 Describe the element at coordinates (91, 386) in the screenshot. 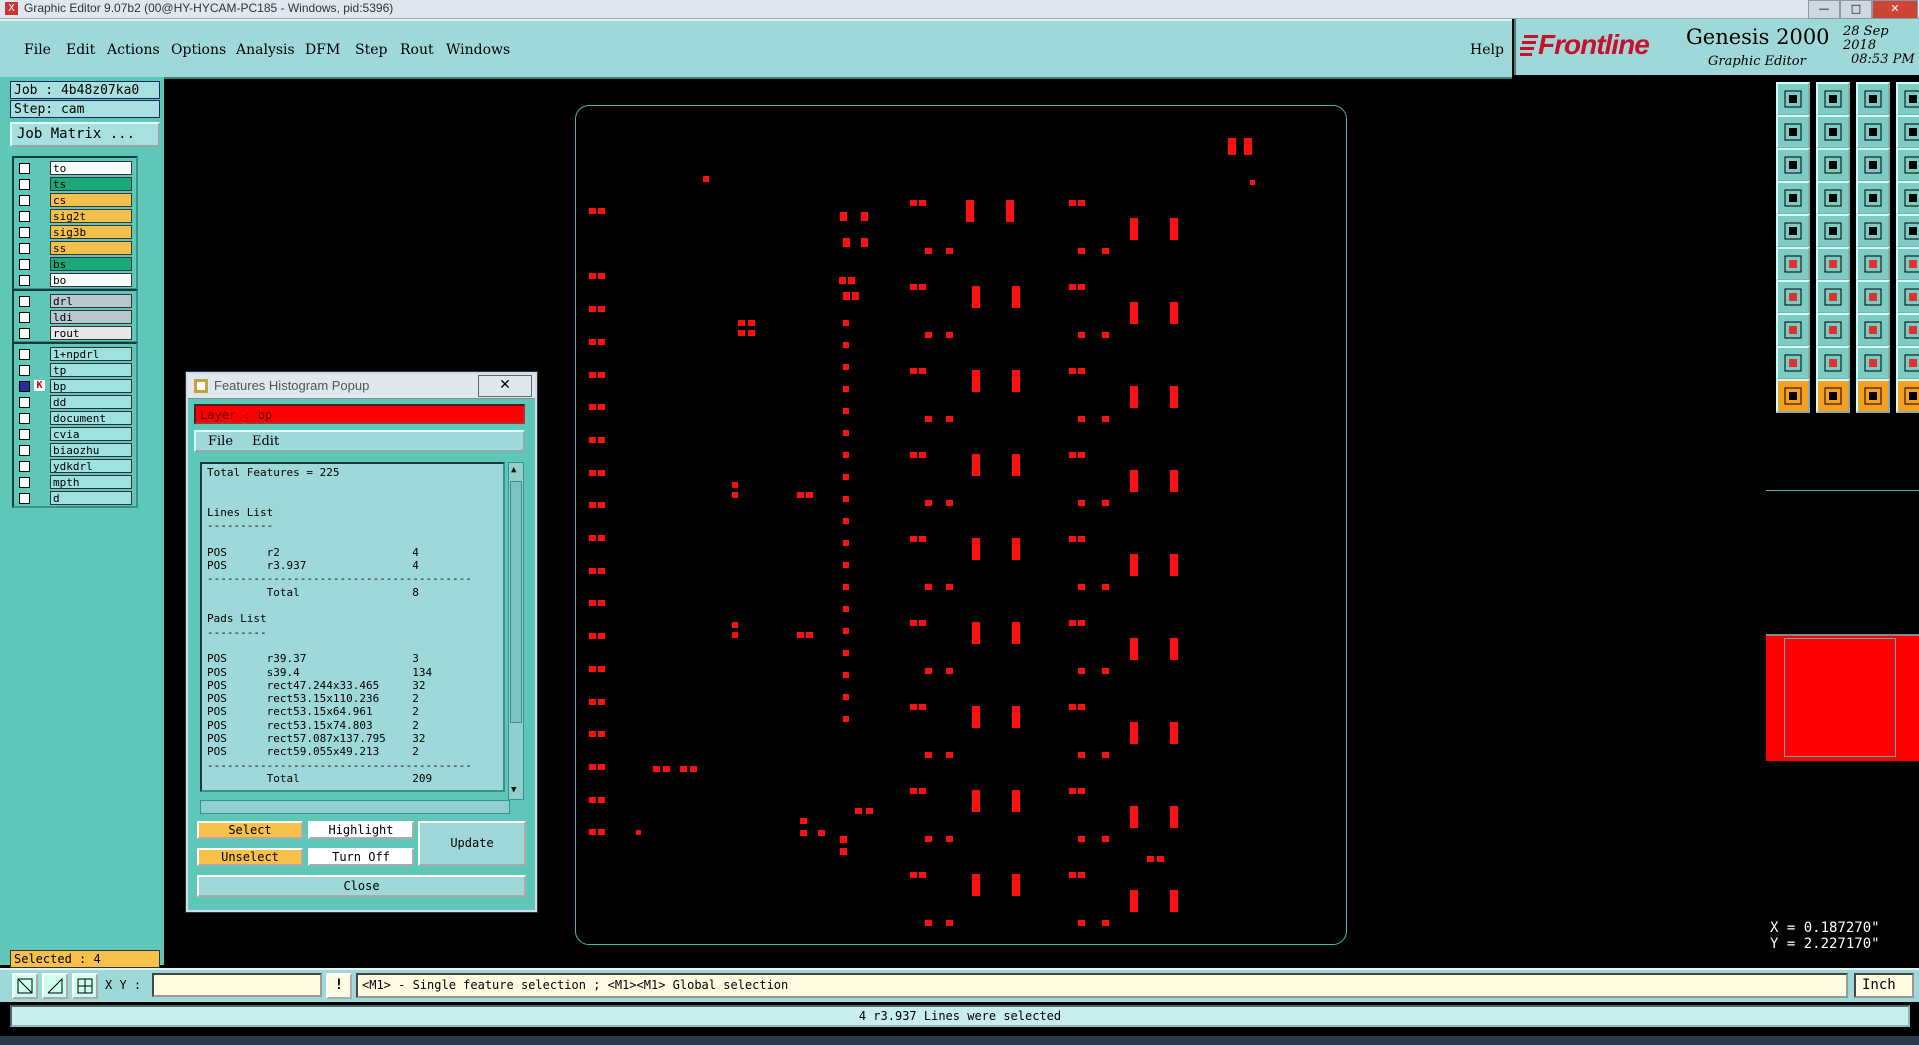

I see `layer-name: bp` at that location.